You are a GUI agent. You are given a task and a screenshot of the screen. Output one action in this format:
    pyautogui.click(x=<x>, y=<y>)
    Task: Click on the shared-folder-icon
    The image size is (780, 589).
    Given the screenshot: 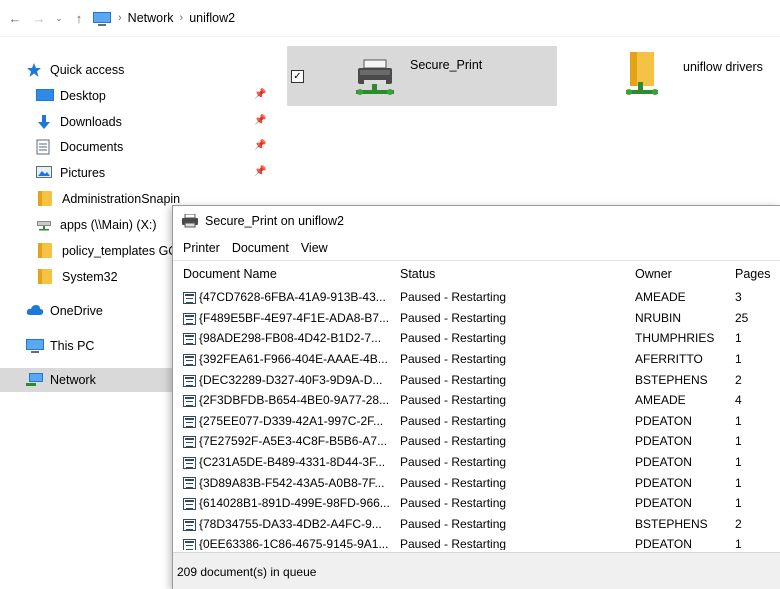 What is the action you would take?
    pyautogui.click(x=644, y=74)
    